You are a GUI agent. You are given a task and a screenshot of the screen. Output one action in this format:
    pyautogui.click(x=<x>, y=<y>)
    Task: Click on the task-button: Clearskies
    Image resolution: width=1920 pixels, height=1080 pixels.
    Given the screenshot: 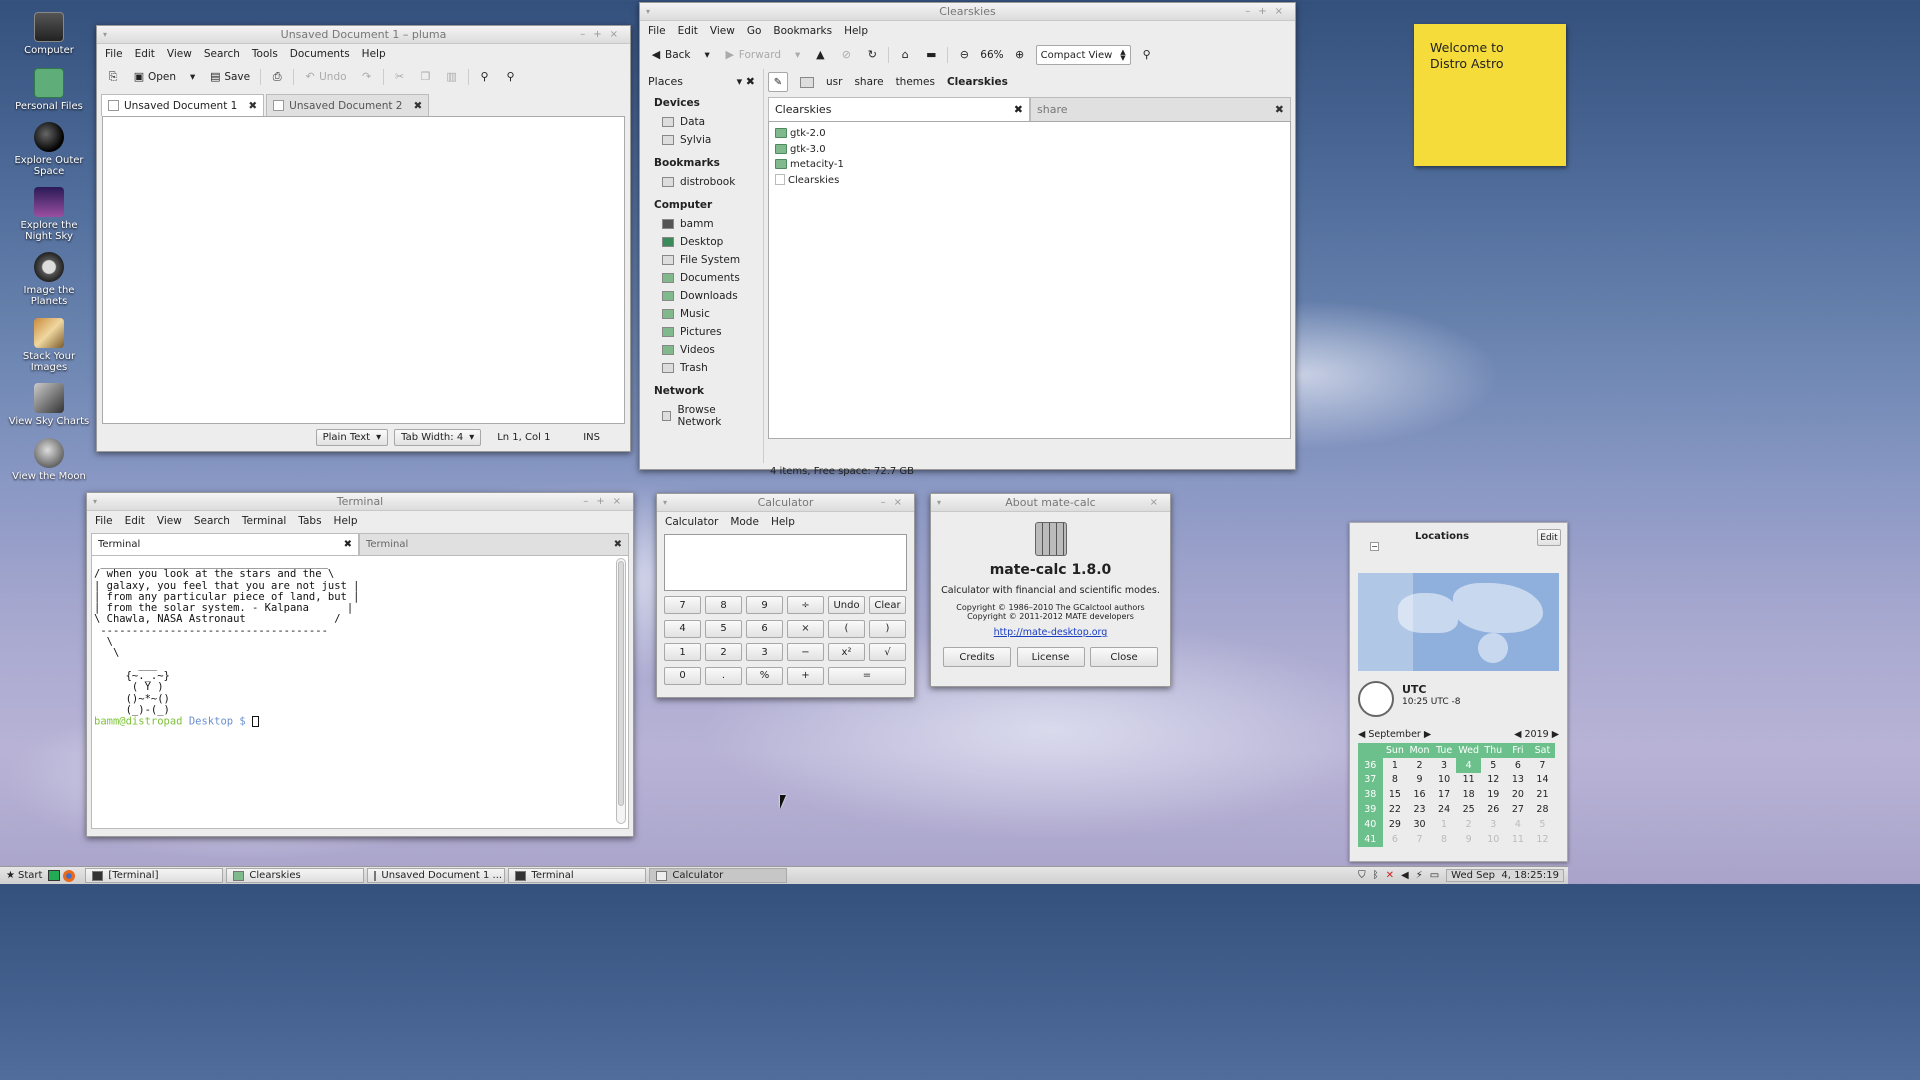 What is the action you would take?
    pyautogui.click(x=295, y=875)
    